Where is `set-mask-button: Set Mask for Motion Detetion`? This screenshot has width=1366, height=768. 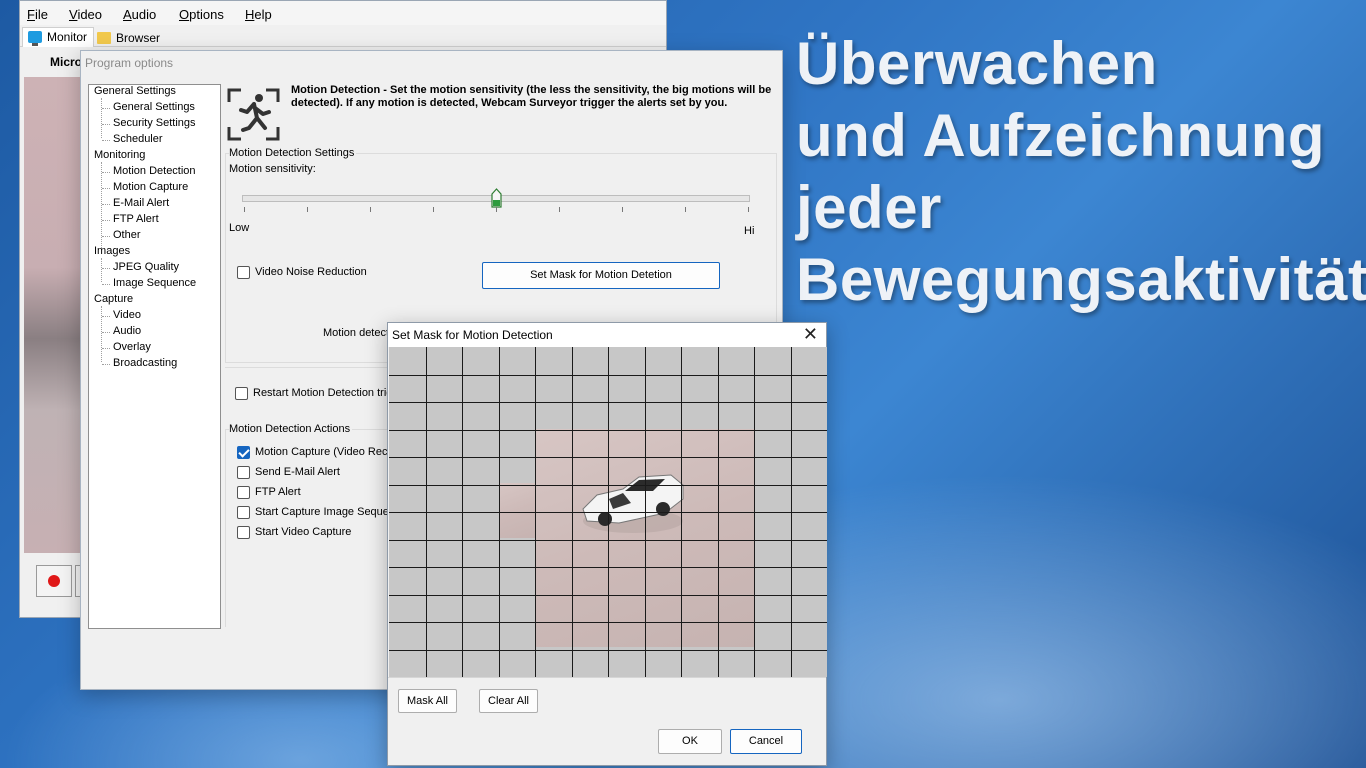
set-mask-button: Set Mask for Motion Detetion is located at coordinates (601, 275).